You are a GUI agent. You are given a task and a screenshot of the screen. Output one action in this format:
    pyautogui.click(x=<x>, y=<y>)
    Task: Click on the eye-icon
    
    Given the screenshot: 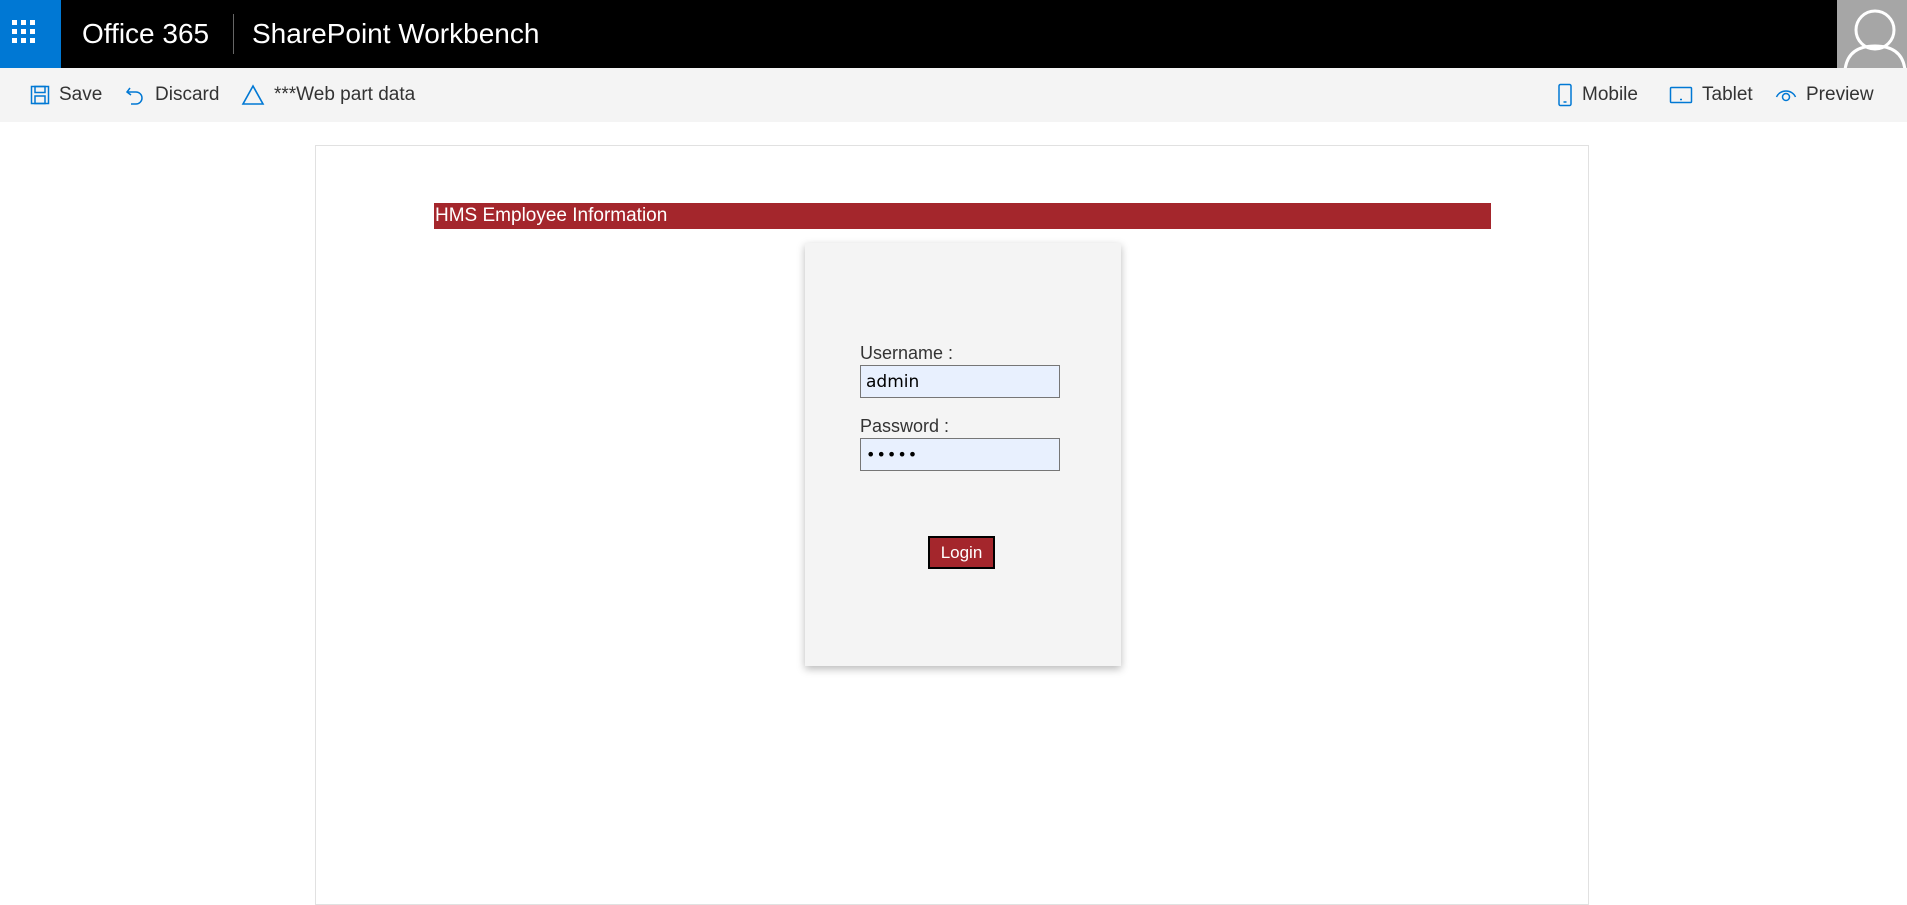 What is the action you would take?
    pyautogui.click(x=1786, y=95)
    